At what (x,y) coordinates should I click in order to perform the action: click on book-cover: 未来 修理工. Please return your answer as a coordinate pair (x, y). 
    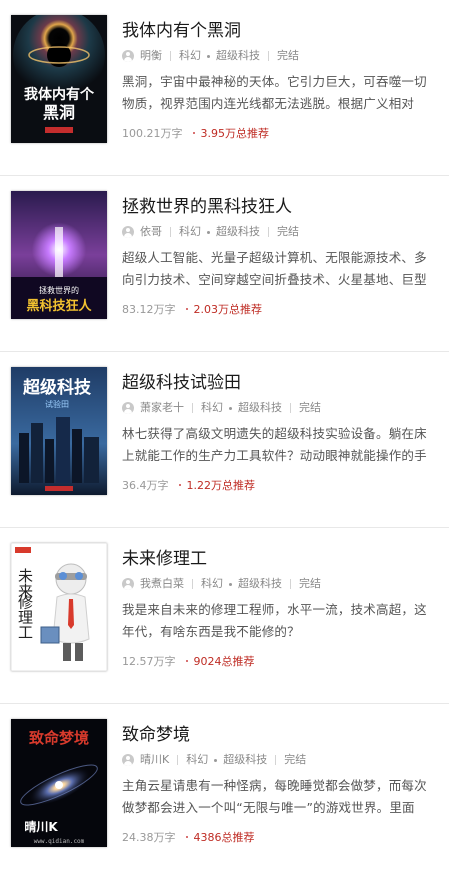
    Looking at the image, I should click on (59, 607).